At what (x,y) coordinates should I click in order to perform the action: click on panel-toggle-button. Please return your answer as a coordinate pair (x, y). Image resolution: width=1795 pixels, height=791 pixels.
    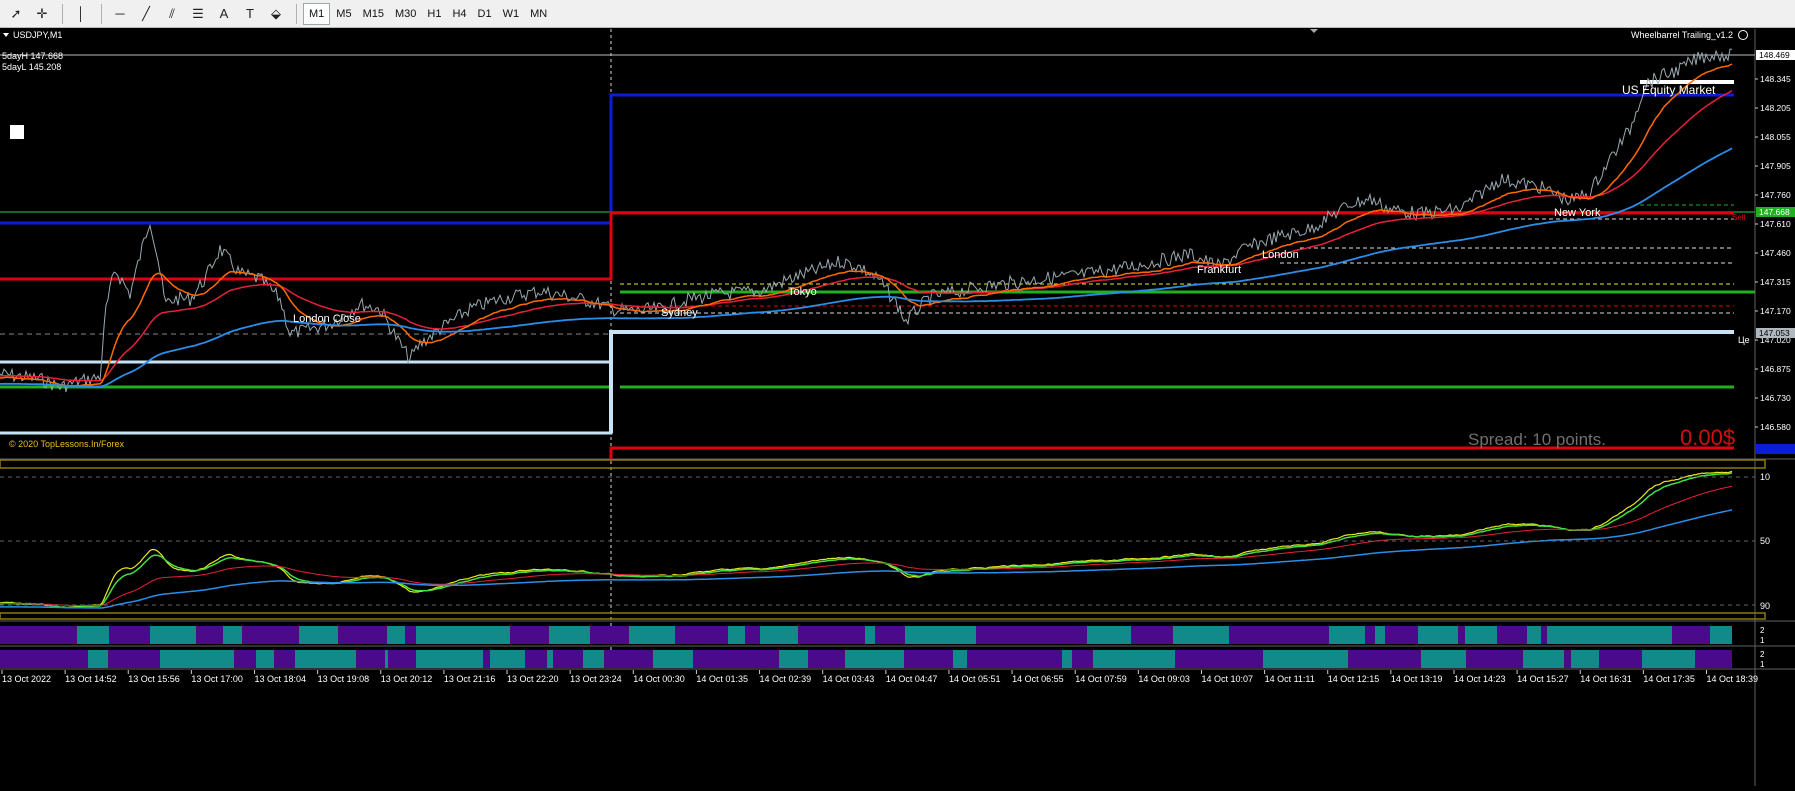
    Looking at the image, I should click on (17, 132).